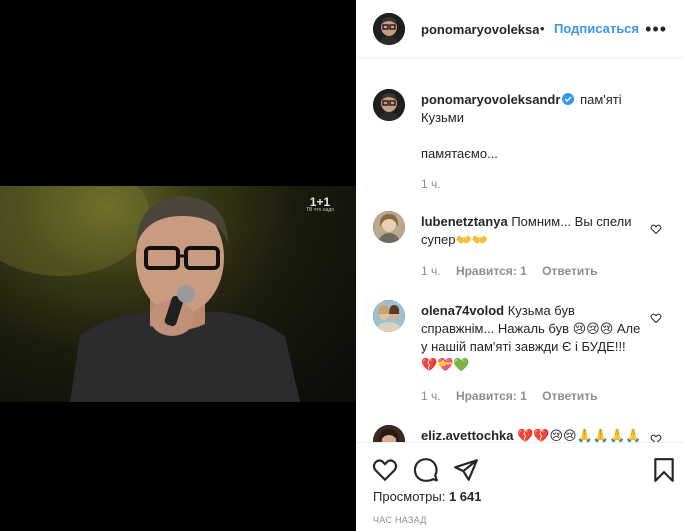 The image size is (683, 531). What do you see at coordinates (400, 520) in the screenshot?
I see `post-timestamp: час назад` at bounding box center [400, 520].